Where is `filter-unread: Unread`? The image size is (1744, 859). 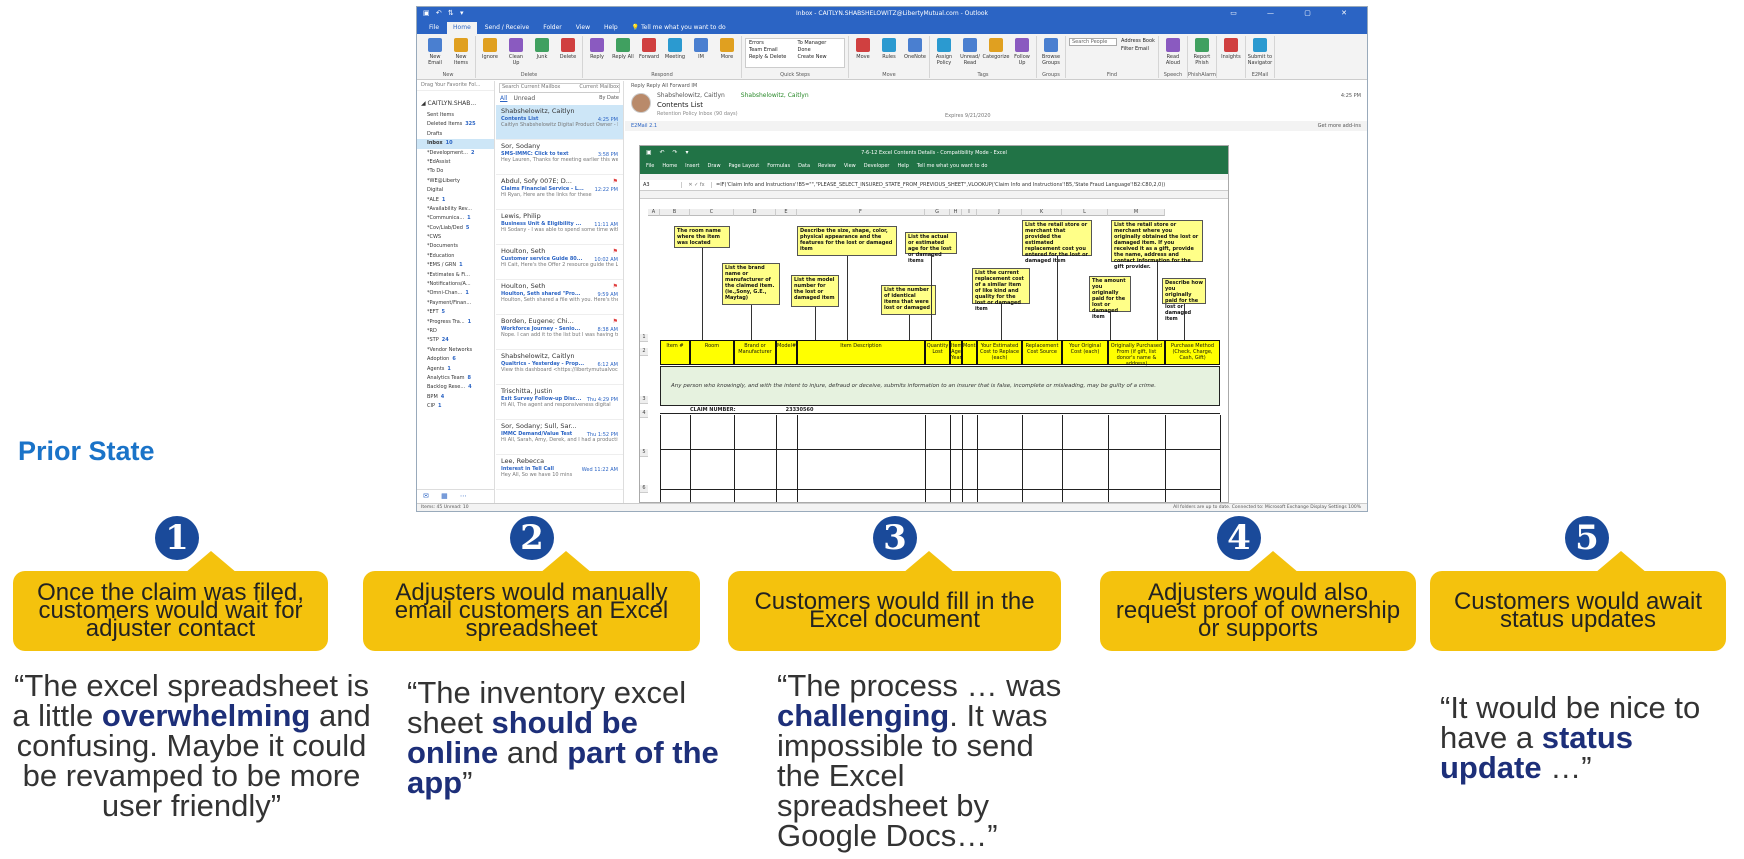
filter-unread: Unread is located at coordinates (524, 100).